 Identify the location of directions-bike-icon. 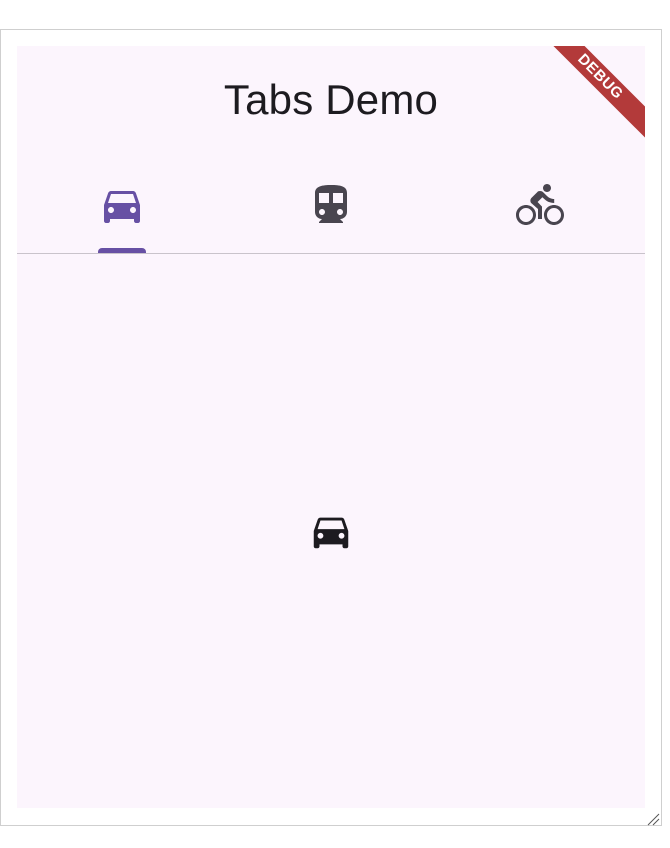
(539, 204).